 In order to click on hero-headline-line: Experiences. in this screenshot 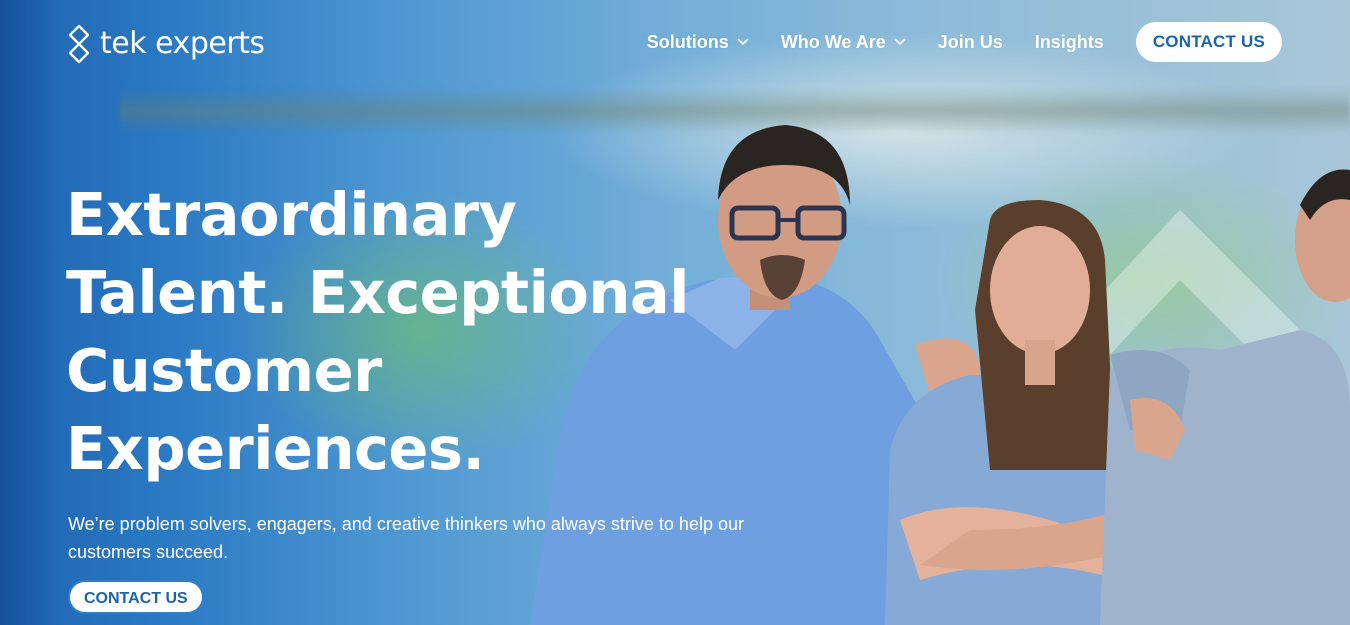, I will do `click(275, 448)`.